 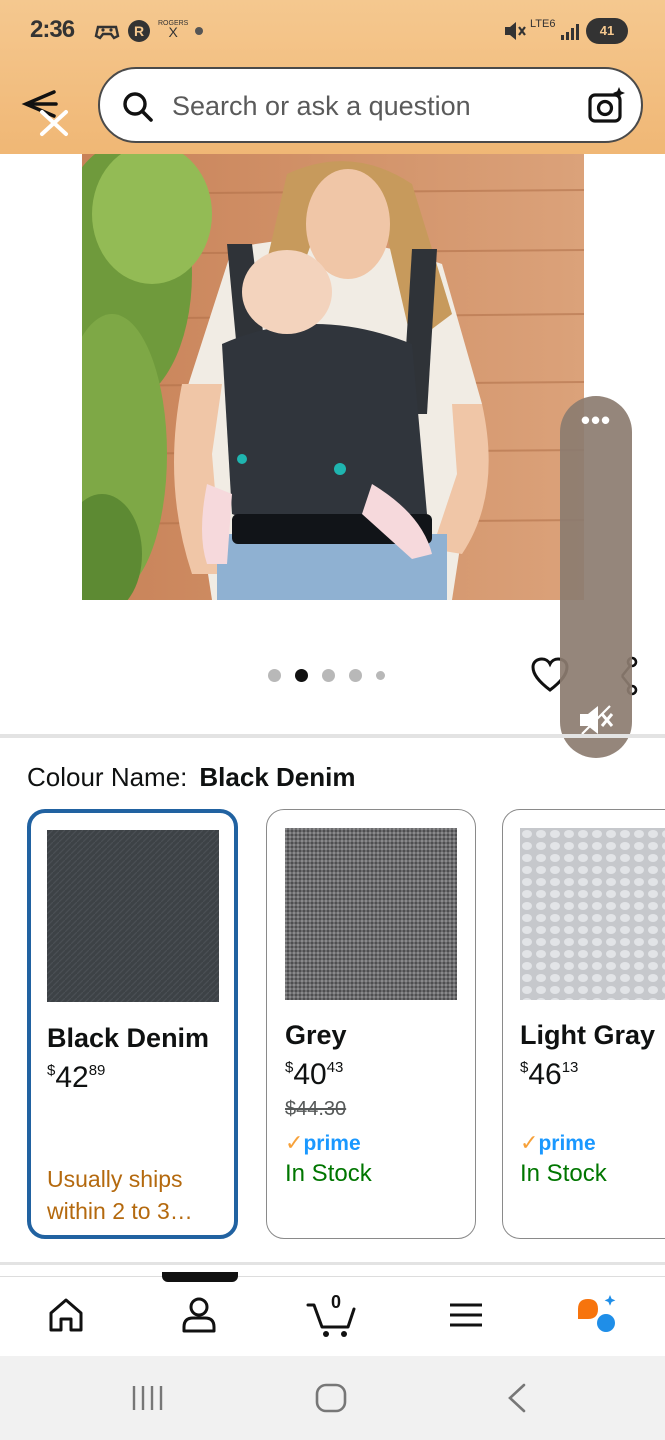 What do you see at coordinates (607, 31) in the screenshot?
I see `battery-indicator: 41` at bounding box center [607, 31].